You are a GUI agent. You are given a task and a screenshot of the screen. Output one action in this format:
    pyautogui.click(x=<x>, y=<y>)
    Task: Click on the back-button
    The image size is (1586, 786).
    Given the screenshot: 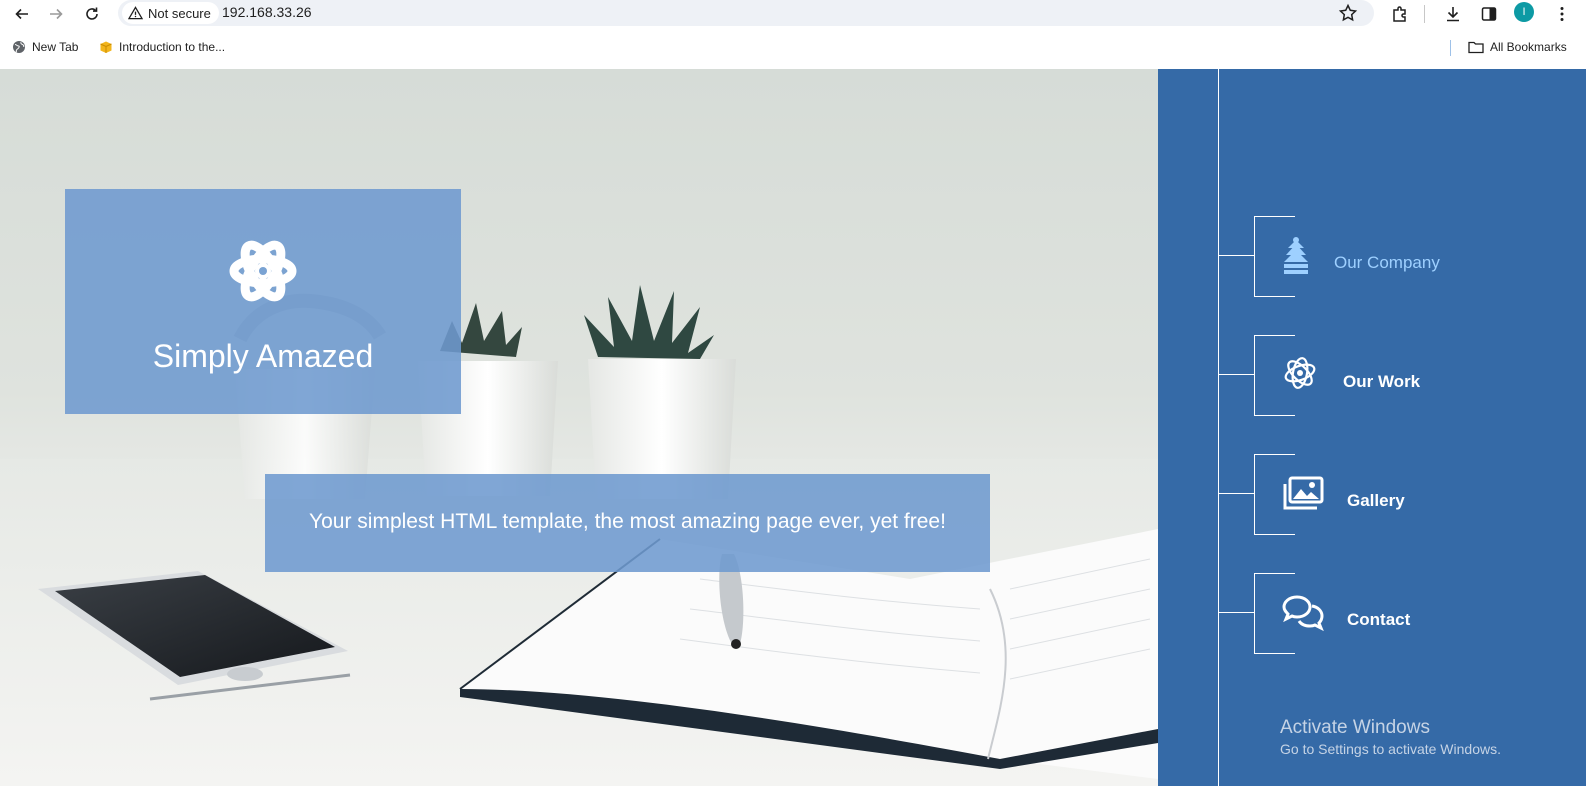 What is the action you would take?
    pyautogui.click(x=22, y=14)
    